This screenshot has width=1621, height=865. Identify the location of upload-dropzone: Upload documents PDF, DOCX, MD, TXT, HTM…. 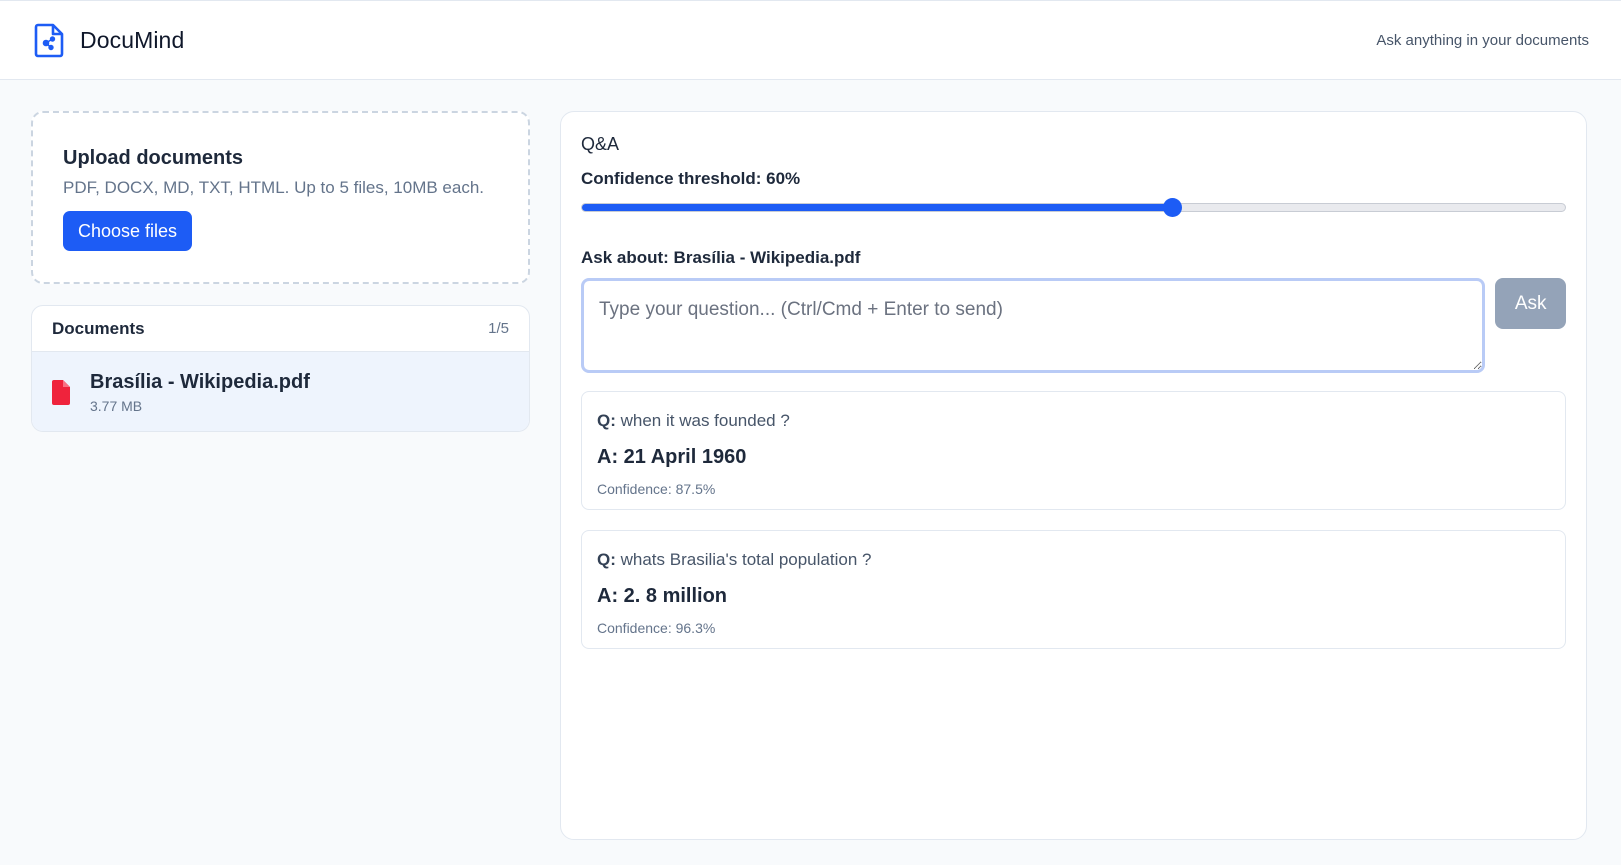
(280, 197).